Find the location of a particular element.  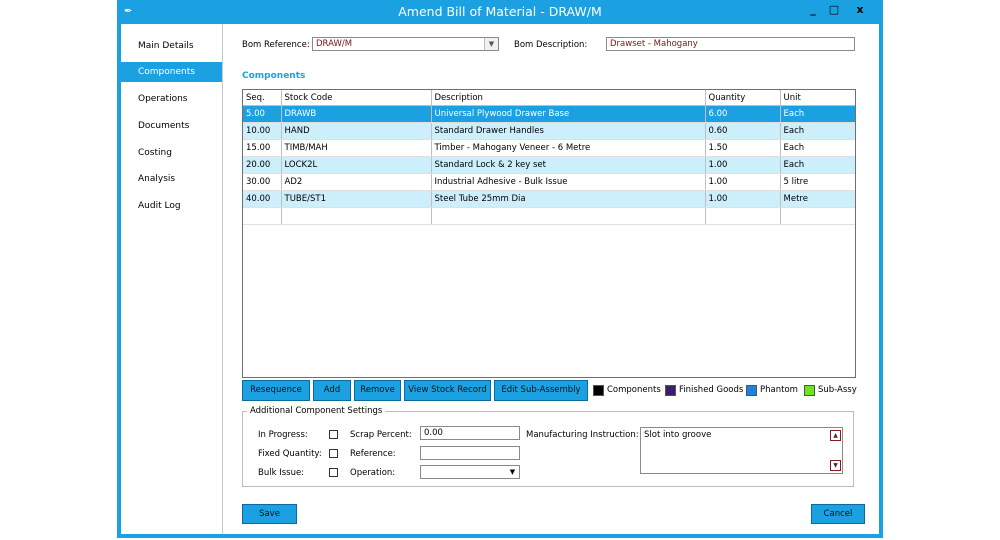

sidebar-item-analysis: Analysis is located at coordinates (171, 179).